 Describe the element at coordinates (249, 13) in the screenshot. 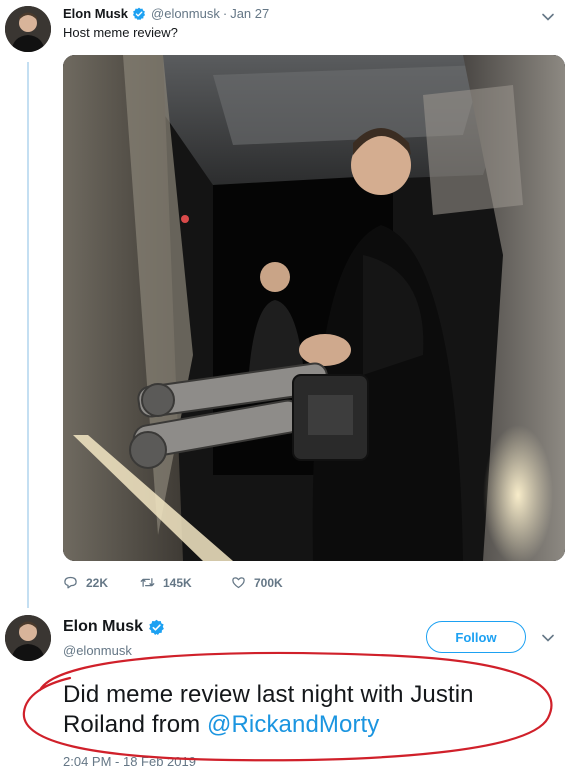

I see `tweet-date: Jan 27` at that location.